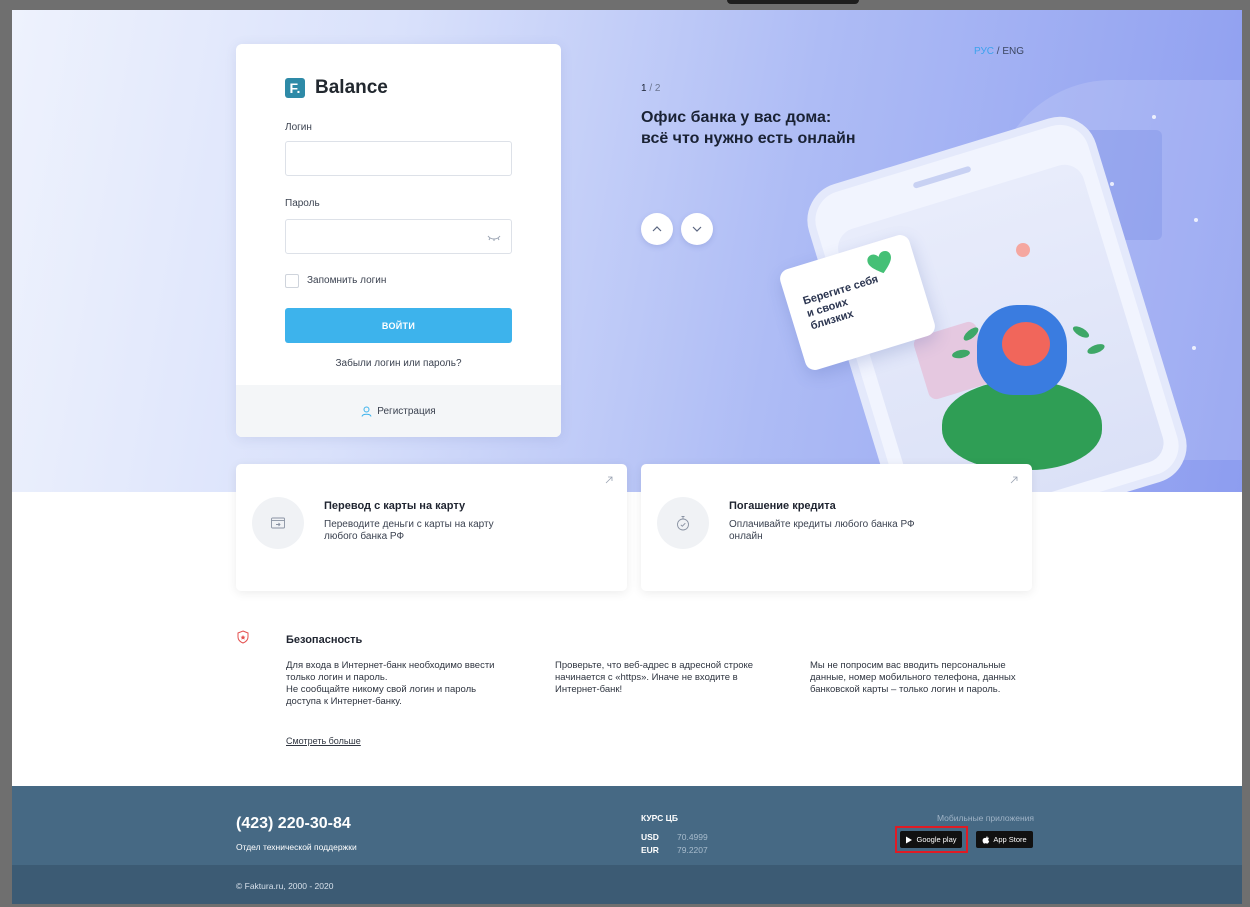  I want to click on rates-title: КУРС ЦБ, so click(659, 818).